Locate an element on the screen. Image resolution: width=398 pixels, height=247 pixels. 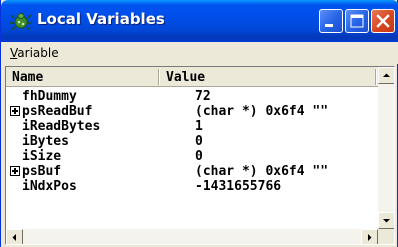
scrollbar-corner is located at coordinates (386, 236).